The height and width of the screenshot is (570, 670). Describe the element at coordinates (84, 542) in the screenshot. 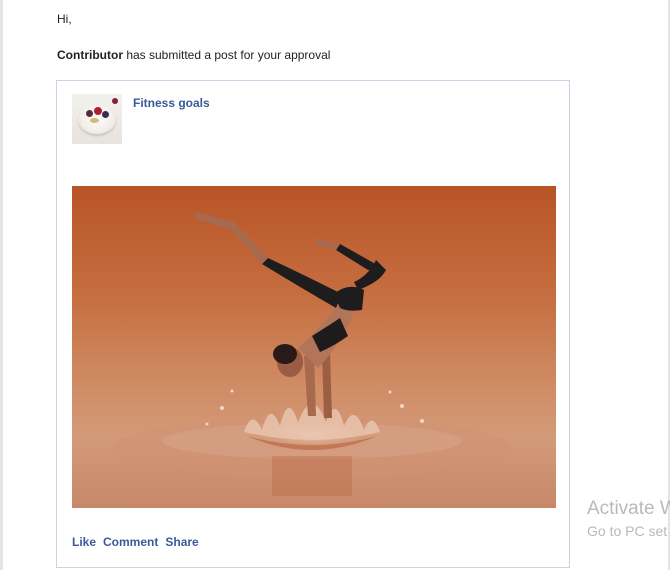

I see `like-link: Like` at that location.